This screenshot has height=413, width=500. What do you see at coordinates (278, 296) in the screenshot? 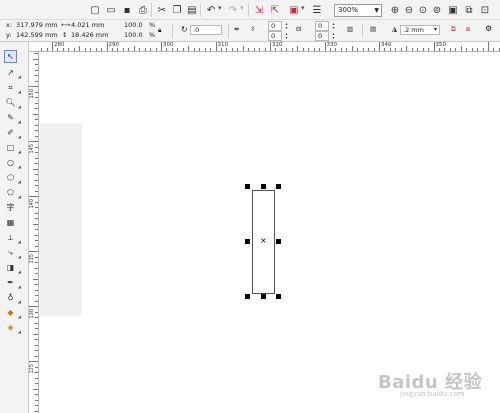
I see `resize-handle-bottom-right` at bounding box center [278, 296].